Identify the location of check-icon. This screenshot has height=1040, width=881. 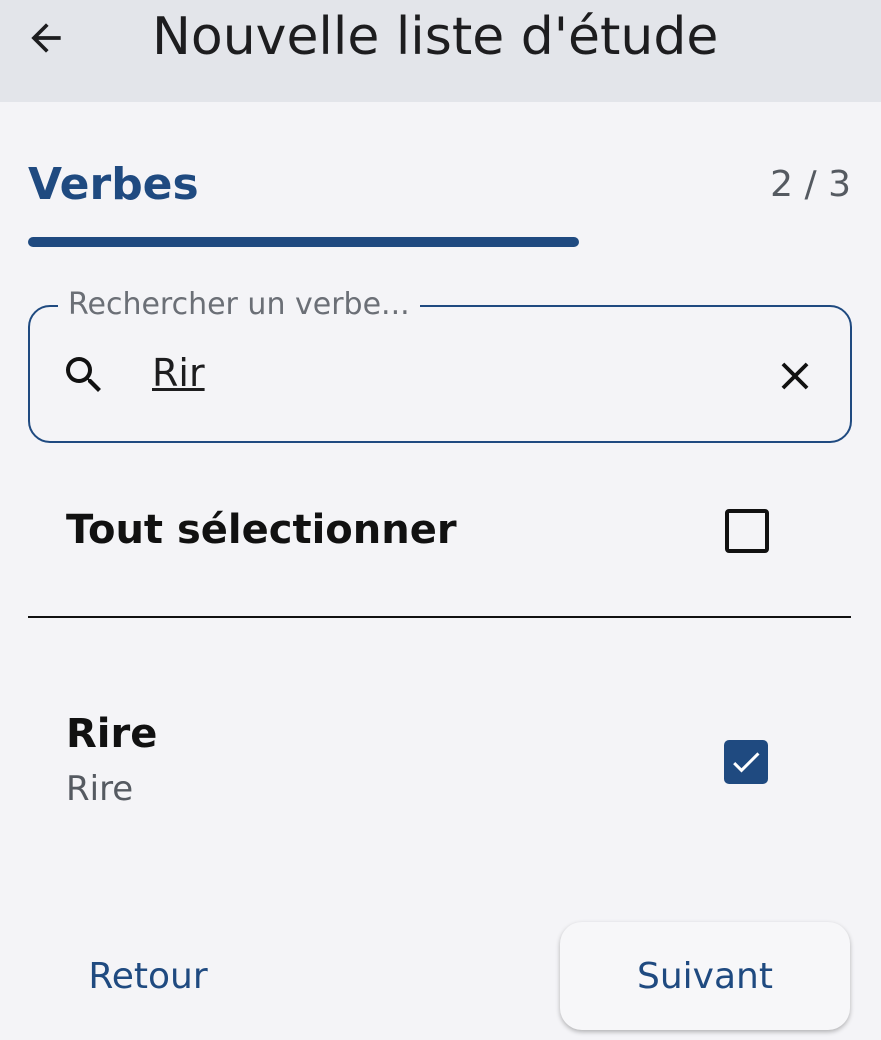
(746, 762).